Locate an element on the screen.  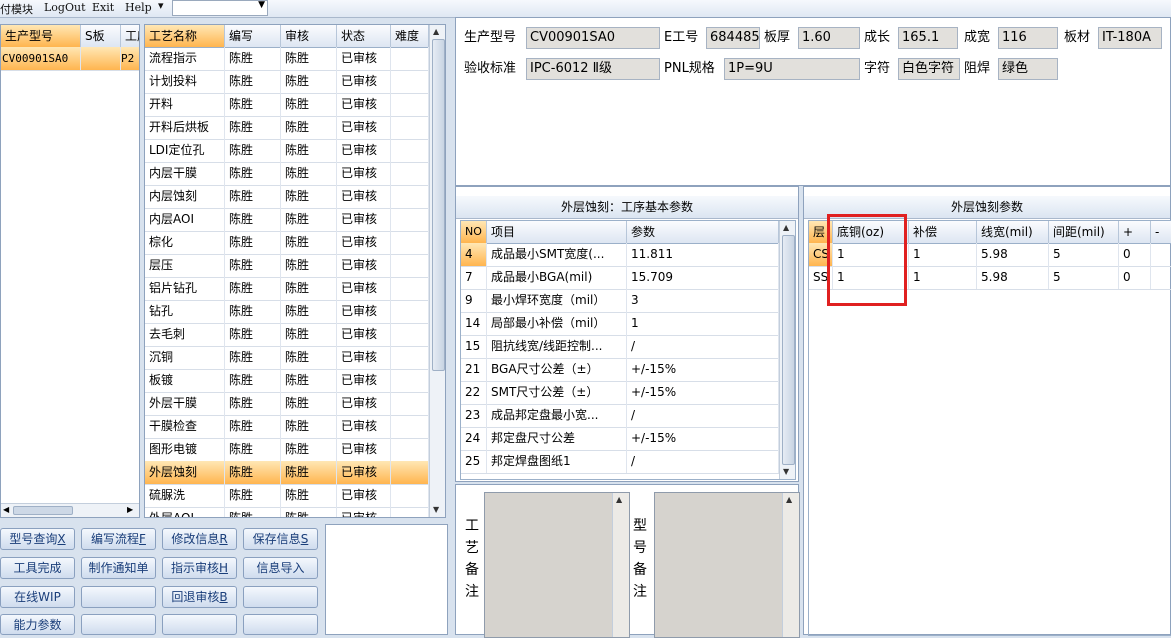
col-spacing: 间距(mil) is located at coordinates (1084, 232).